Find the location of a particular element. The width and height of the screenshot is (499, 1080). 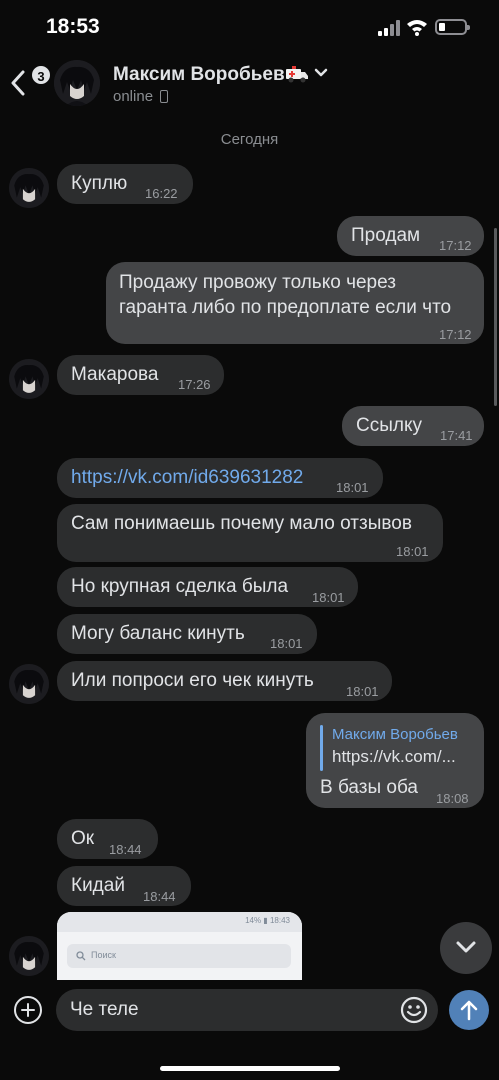

message-outgoing: Продам 17:12 is located at coordinates (410, 236).